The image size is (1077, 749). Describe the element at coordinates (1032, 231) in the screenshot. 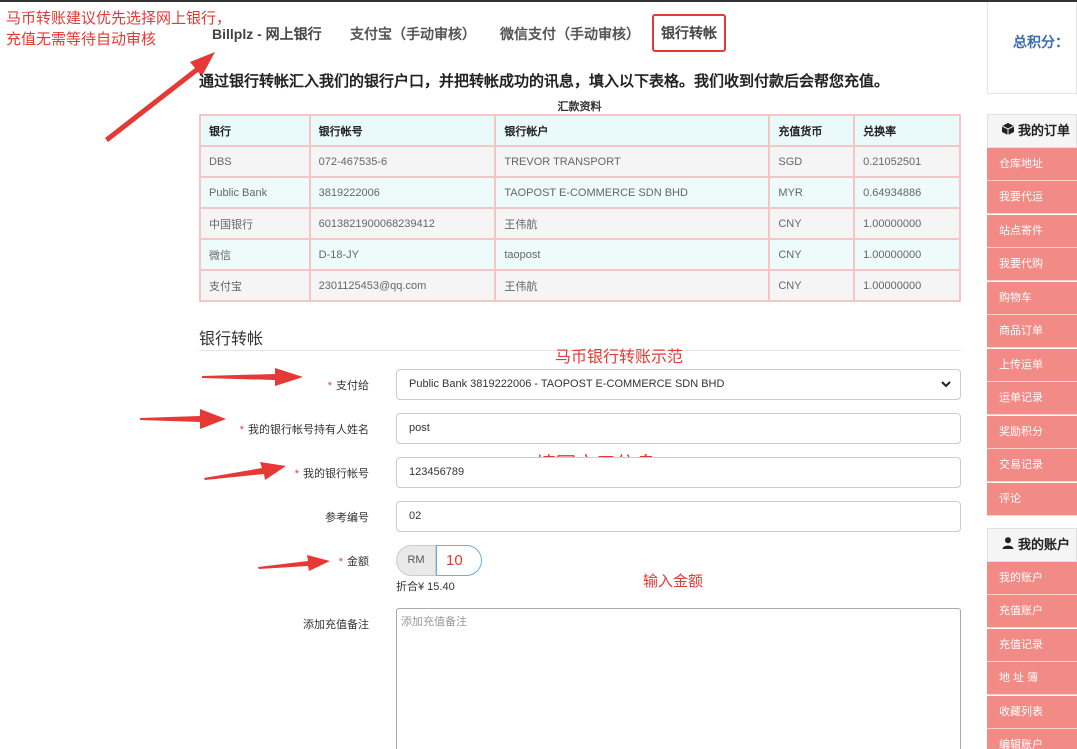

I see `sidebar-item-station-shipping: 站点寄件` at that location.